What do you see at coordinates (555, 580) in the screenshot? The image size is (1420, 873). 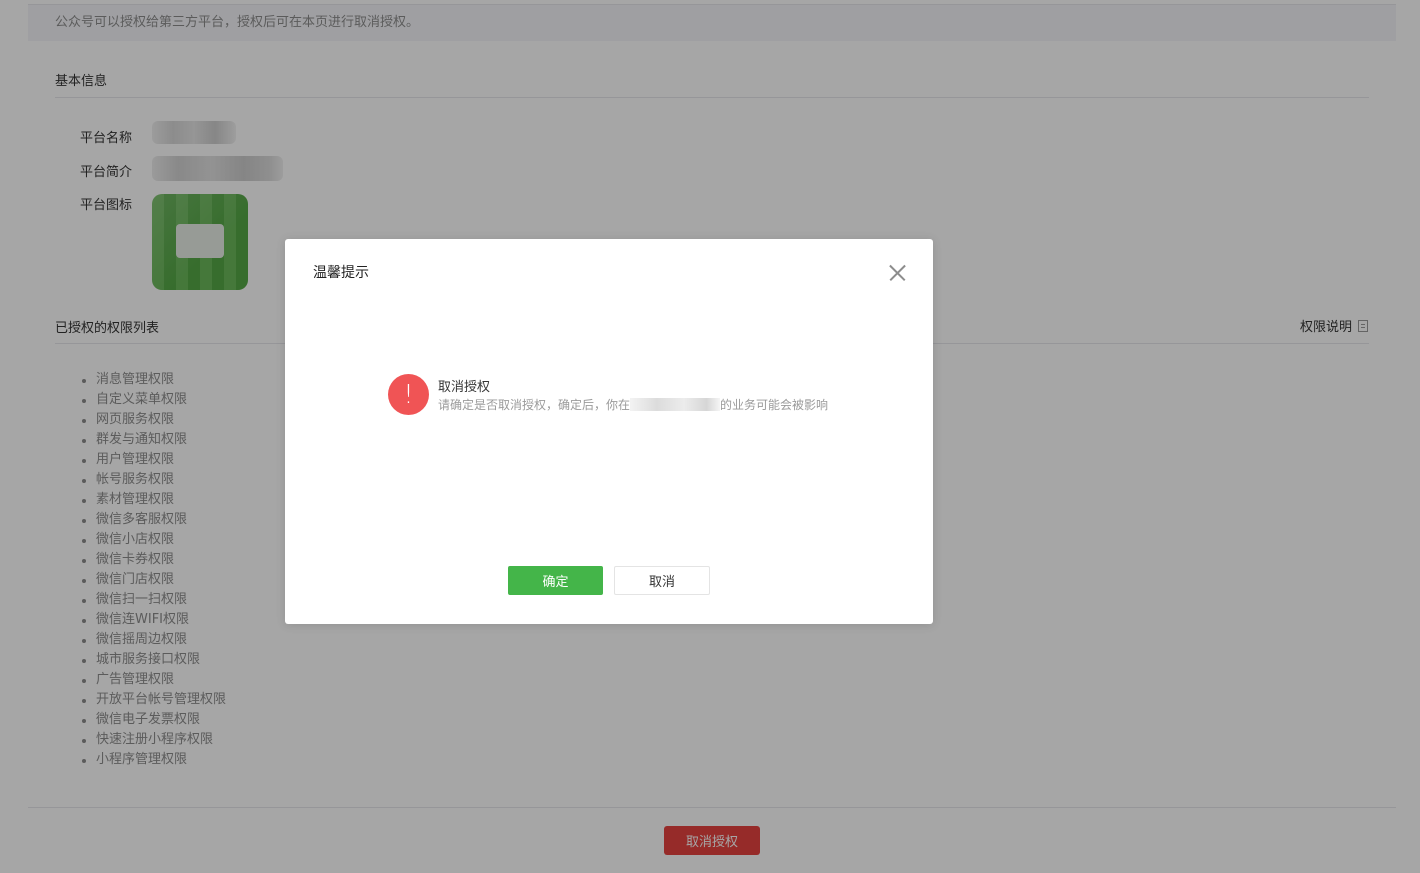 I see `confirm-button: 确定` at bounding box center [555, 580].